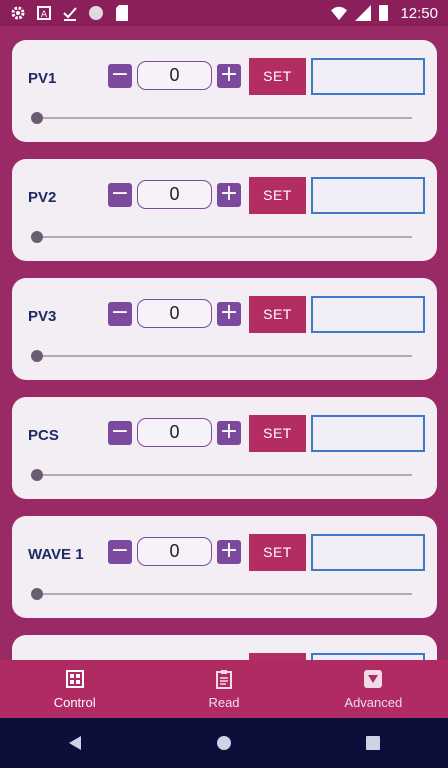 The height and width of the screenshot is (768, 448). What do you see at coordinates (224, 91) in the screenshot?
I see `card-pv1: PV1 − 0 + SET` at bounding box center [224, 91].